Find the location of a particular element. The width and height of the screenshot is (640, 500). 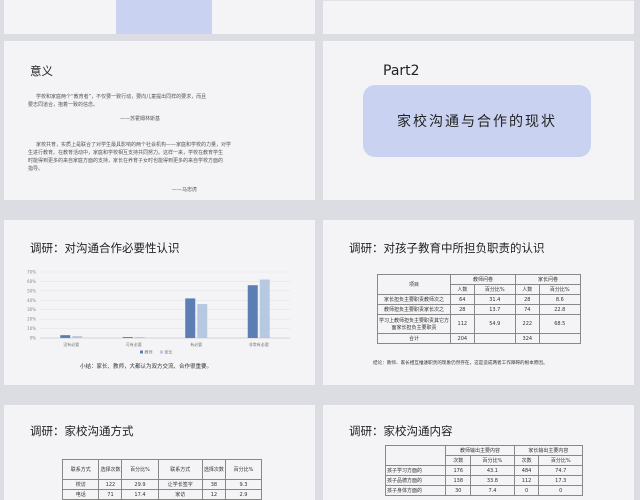

table-cell: 13.7 is located at coordinates (494, 309).